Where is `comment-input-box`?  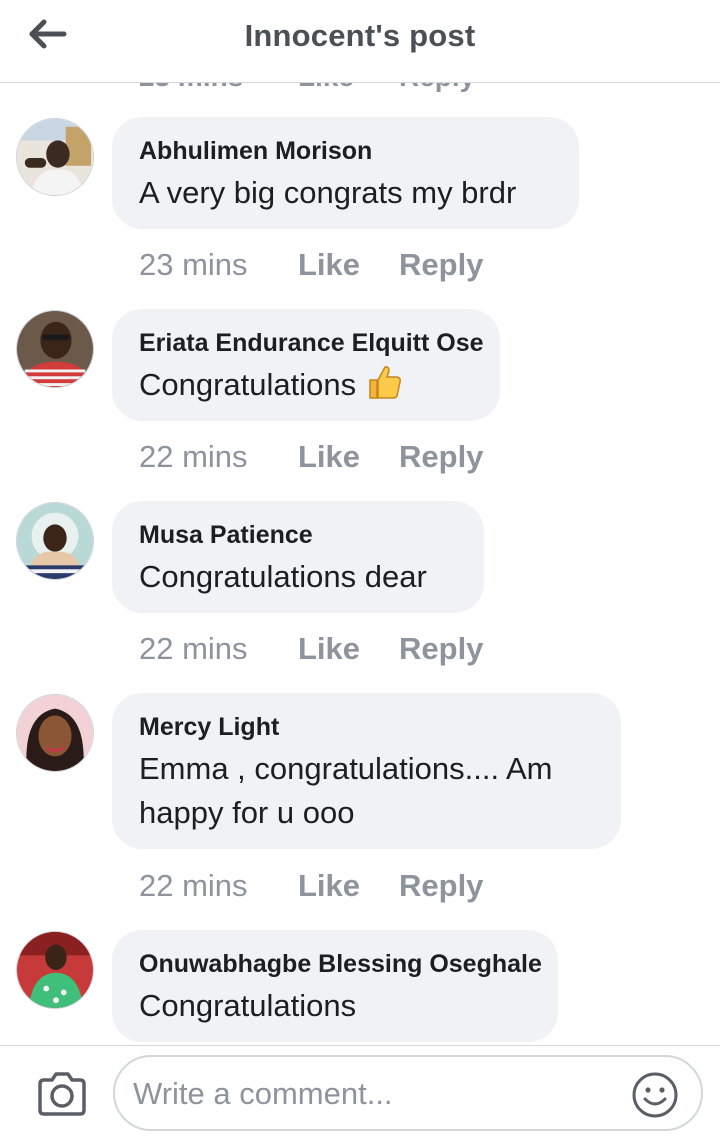
comment-input-box is located at coordinates (408, 1093).